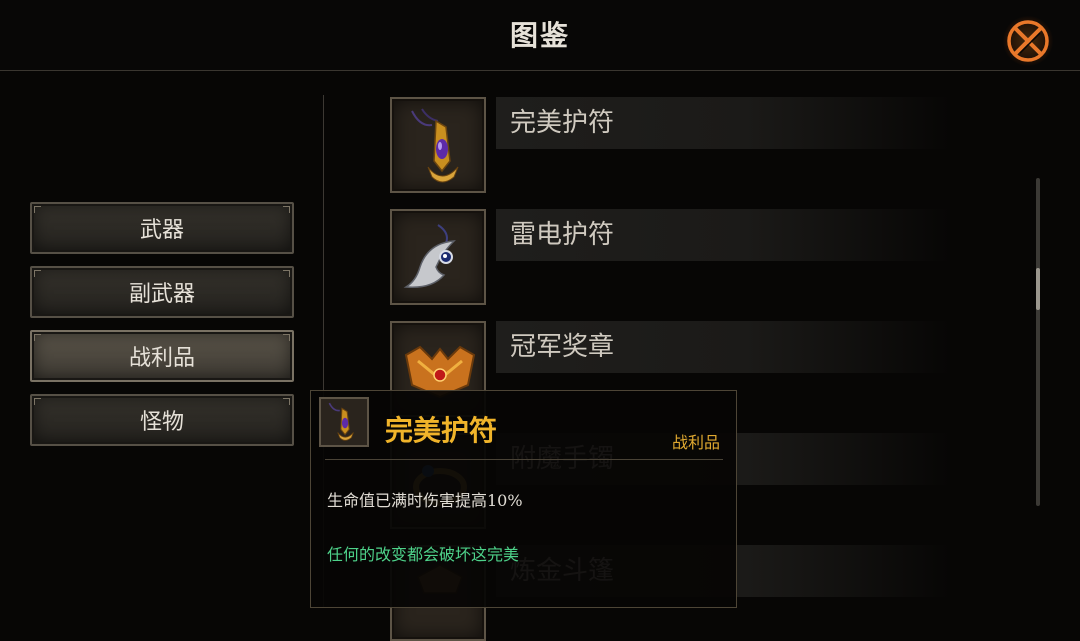 The image size is (1080, 641). I want to click on tooltip-item-category: 战利品, so click(695, 442).